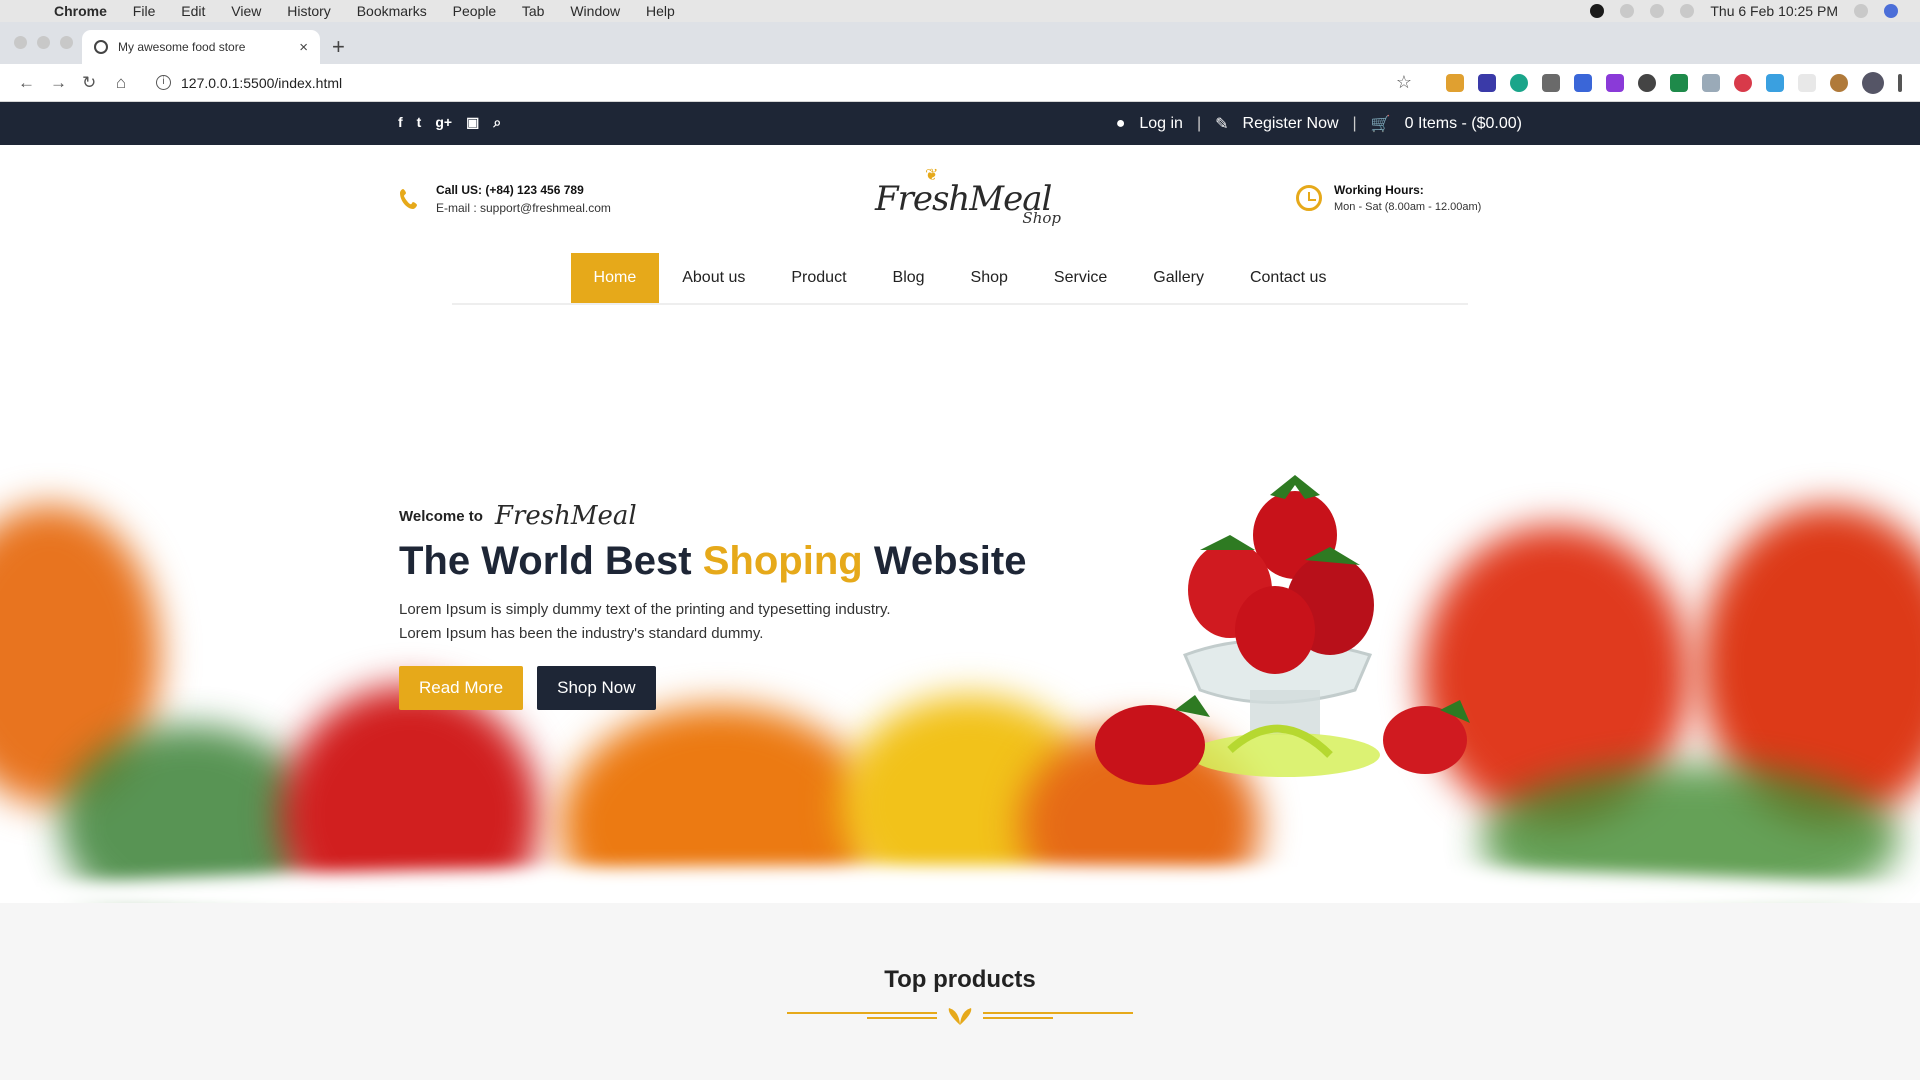 The height and width of the screenshot is (1080, 1920). Describe the element at coordinates (960, 83) in the screenshot. I see `address-bar: ← → ↻ ⌂ i 127.0.0.1:5500/index.html ☆` at that location.